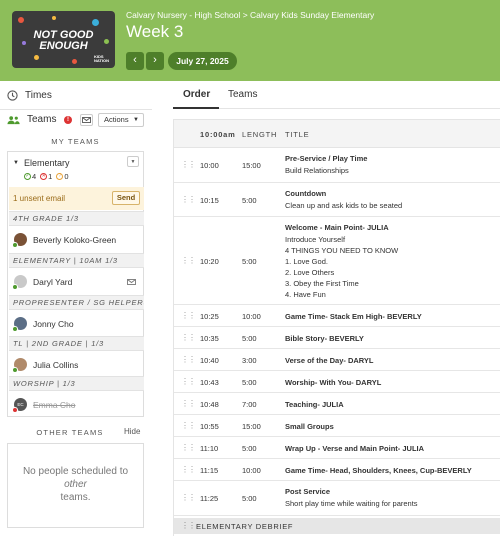 The height and width of the screenshot is (536, 500). Describe the element at coordinates (45, 365) in the screenshot. I see `team-member: Julia Collins` at that location.